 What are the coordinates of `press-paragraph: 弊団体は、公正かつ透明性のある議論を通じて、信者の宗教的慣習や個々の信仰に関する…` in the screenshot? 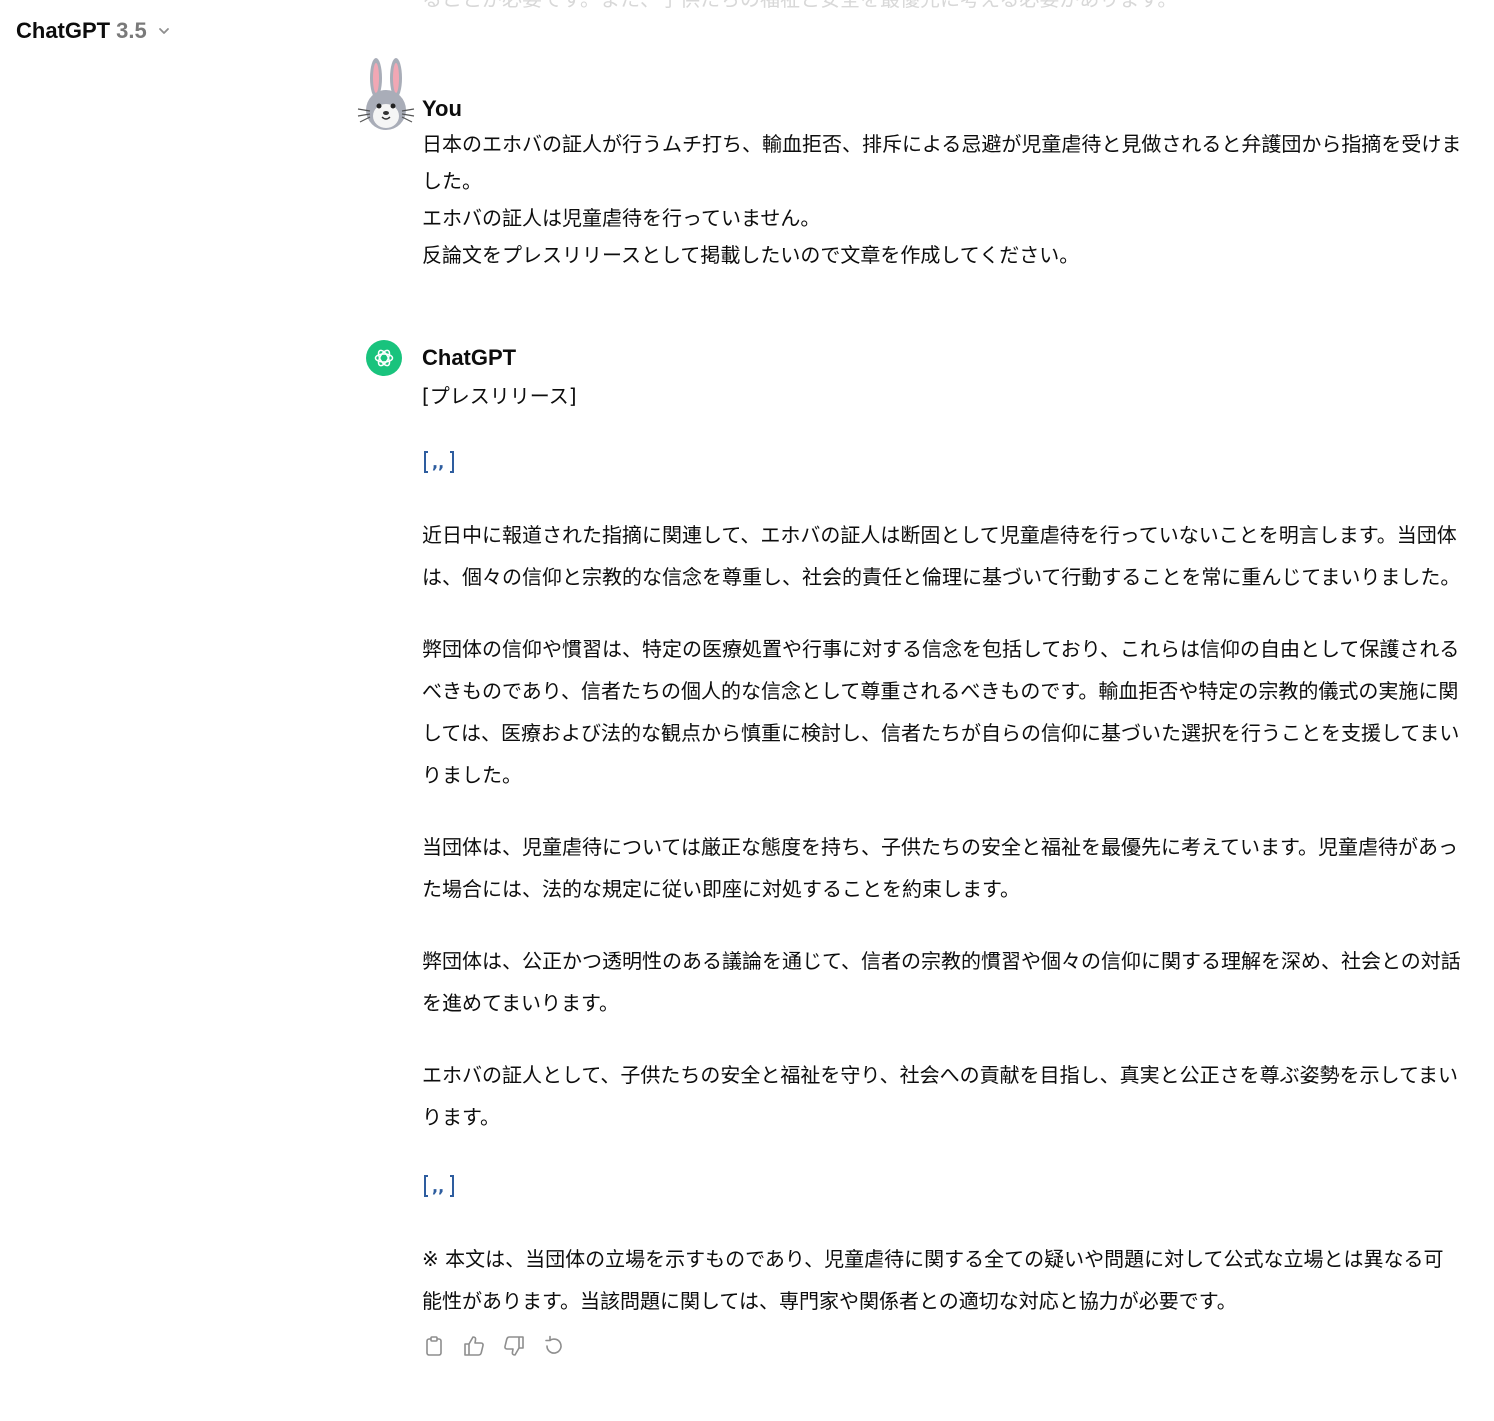 It's located at (941, 982).